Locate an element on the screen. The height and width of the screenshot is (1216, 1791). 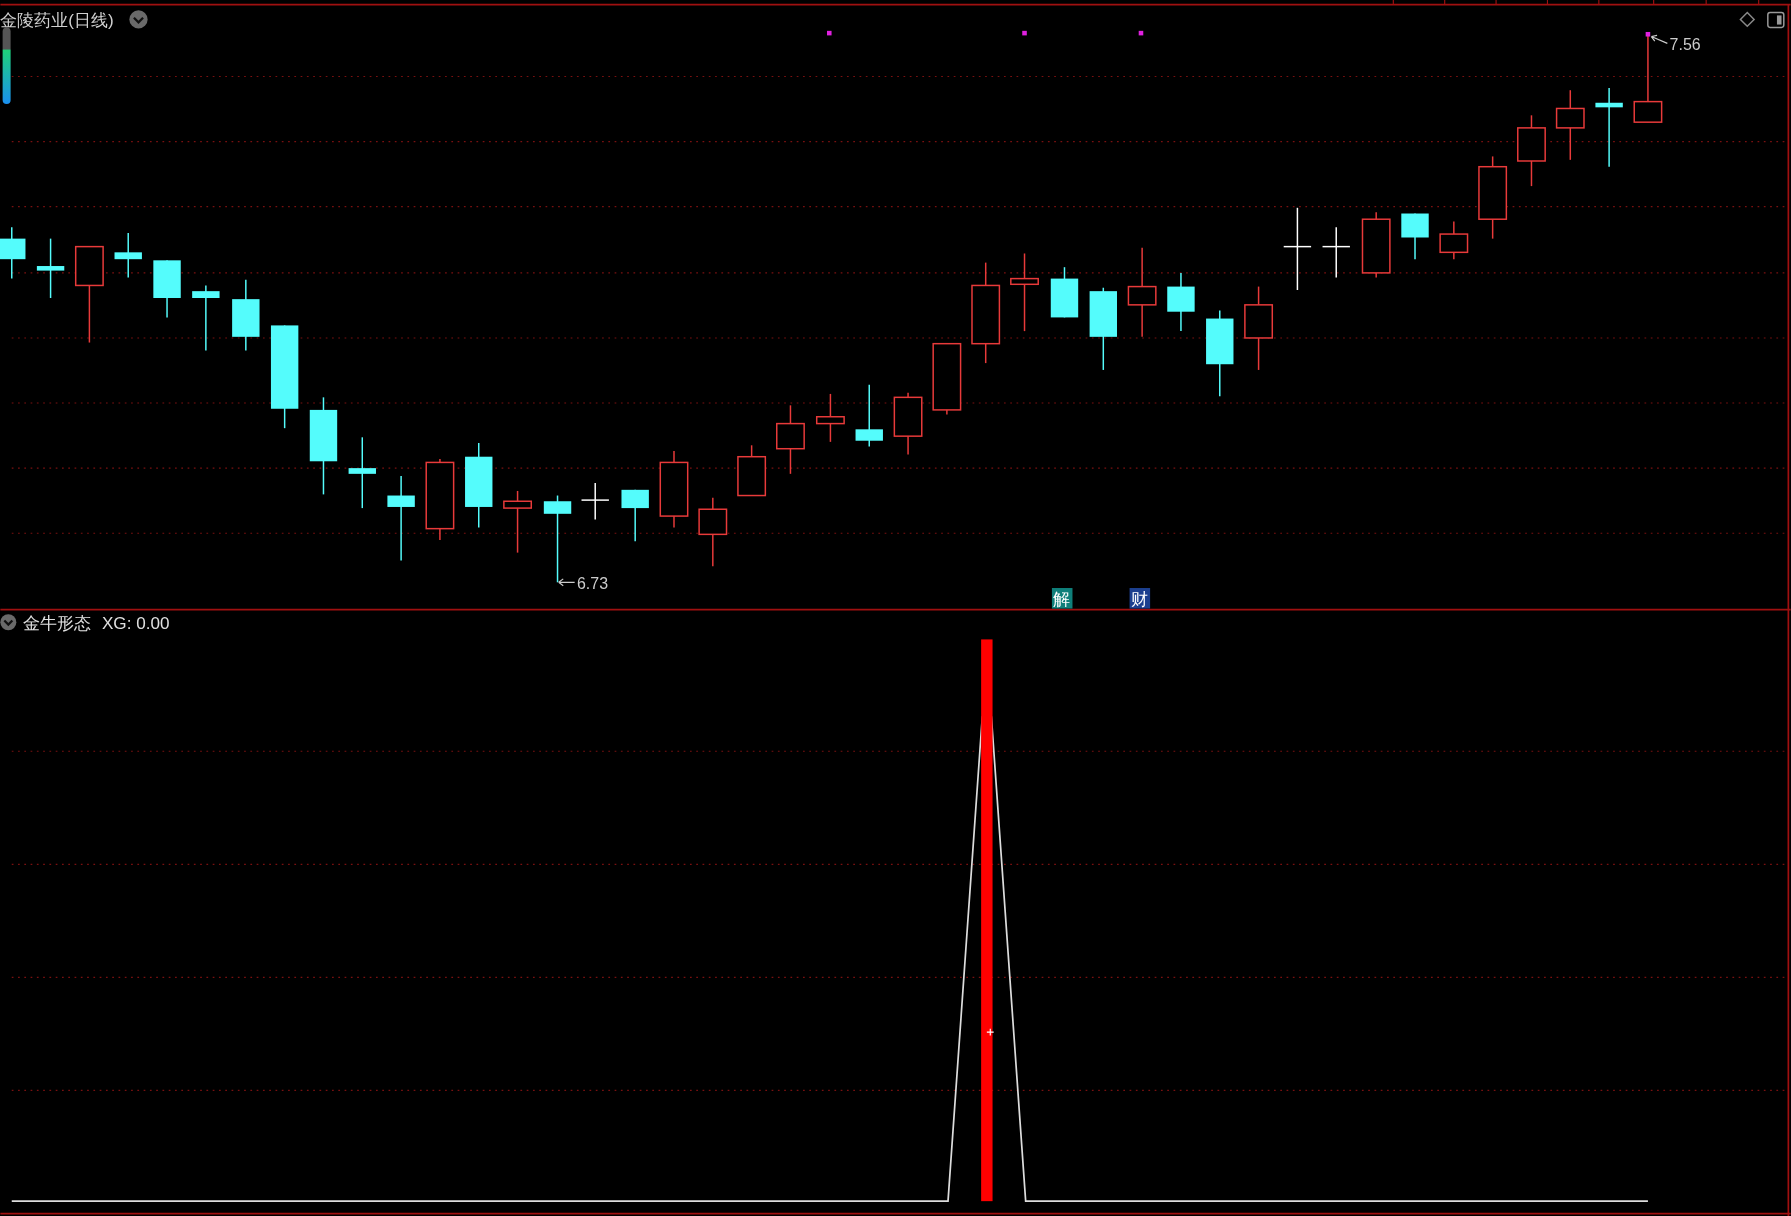
crosshair-icon is located at coordinates (990, 1032).